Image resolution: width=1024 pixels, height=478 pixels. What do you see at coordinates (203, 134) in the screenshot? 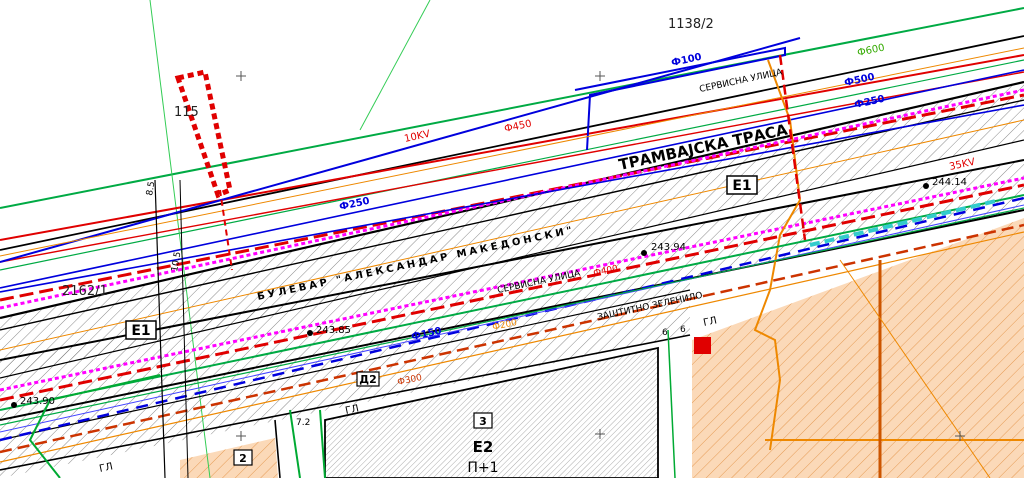
I see `red-corridor` at bounding box center [203, 134].